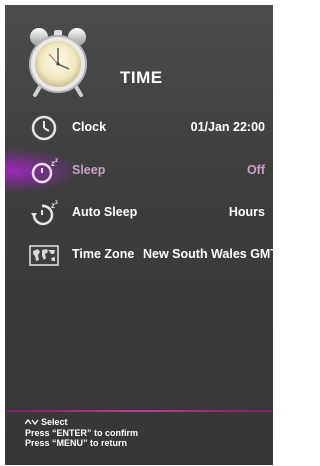 Image resolution: width=320 pixels, height=466 pixels. I want to click on sleep-icon: z z, so click(44, 171).